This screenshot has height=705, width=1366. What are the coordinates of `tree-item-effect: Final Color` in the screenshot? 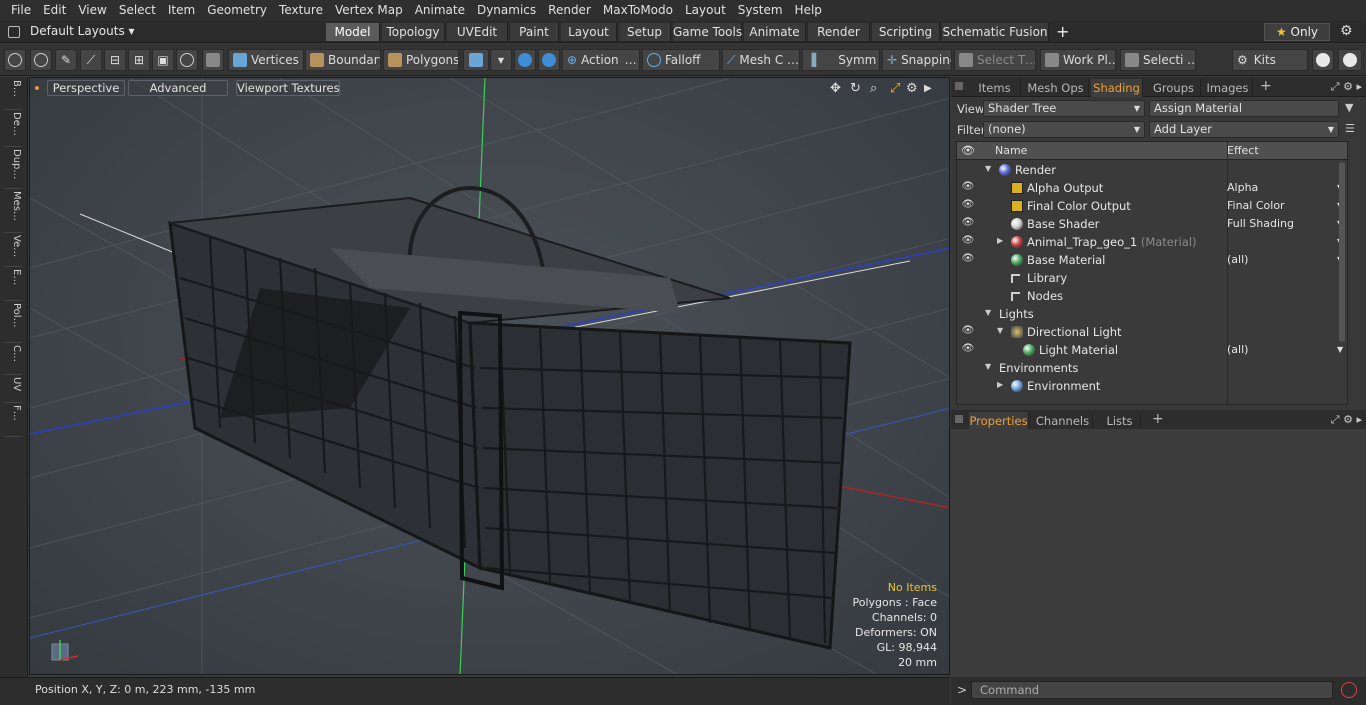 It's located at (1256, 205).